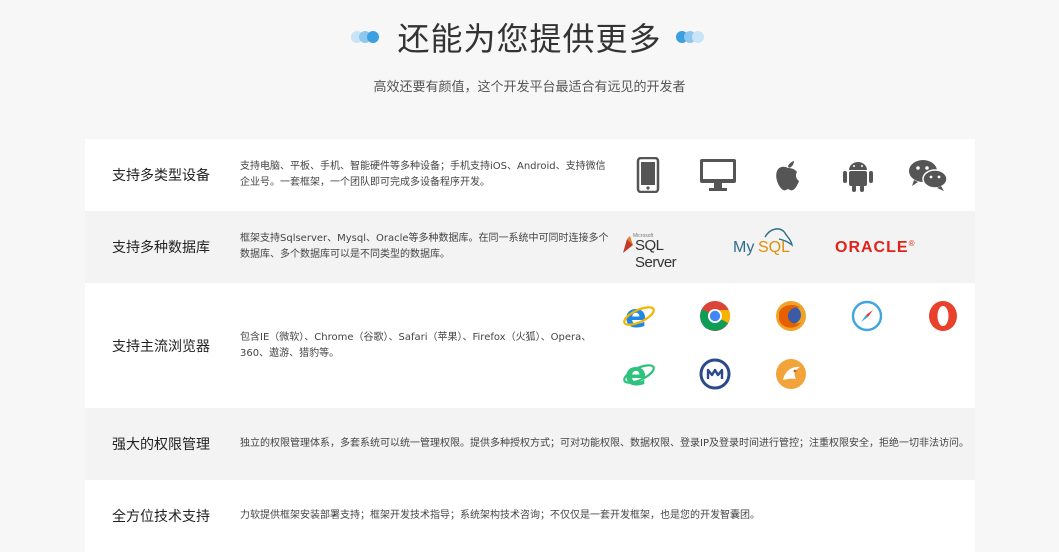  Describe the element at coordinates (161, 445) in the screenshot. I see `row-label: 强大的权限管理` at that location.